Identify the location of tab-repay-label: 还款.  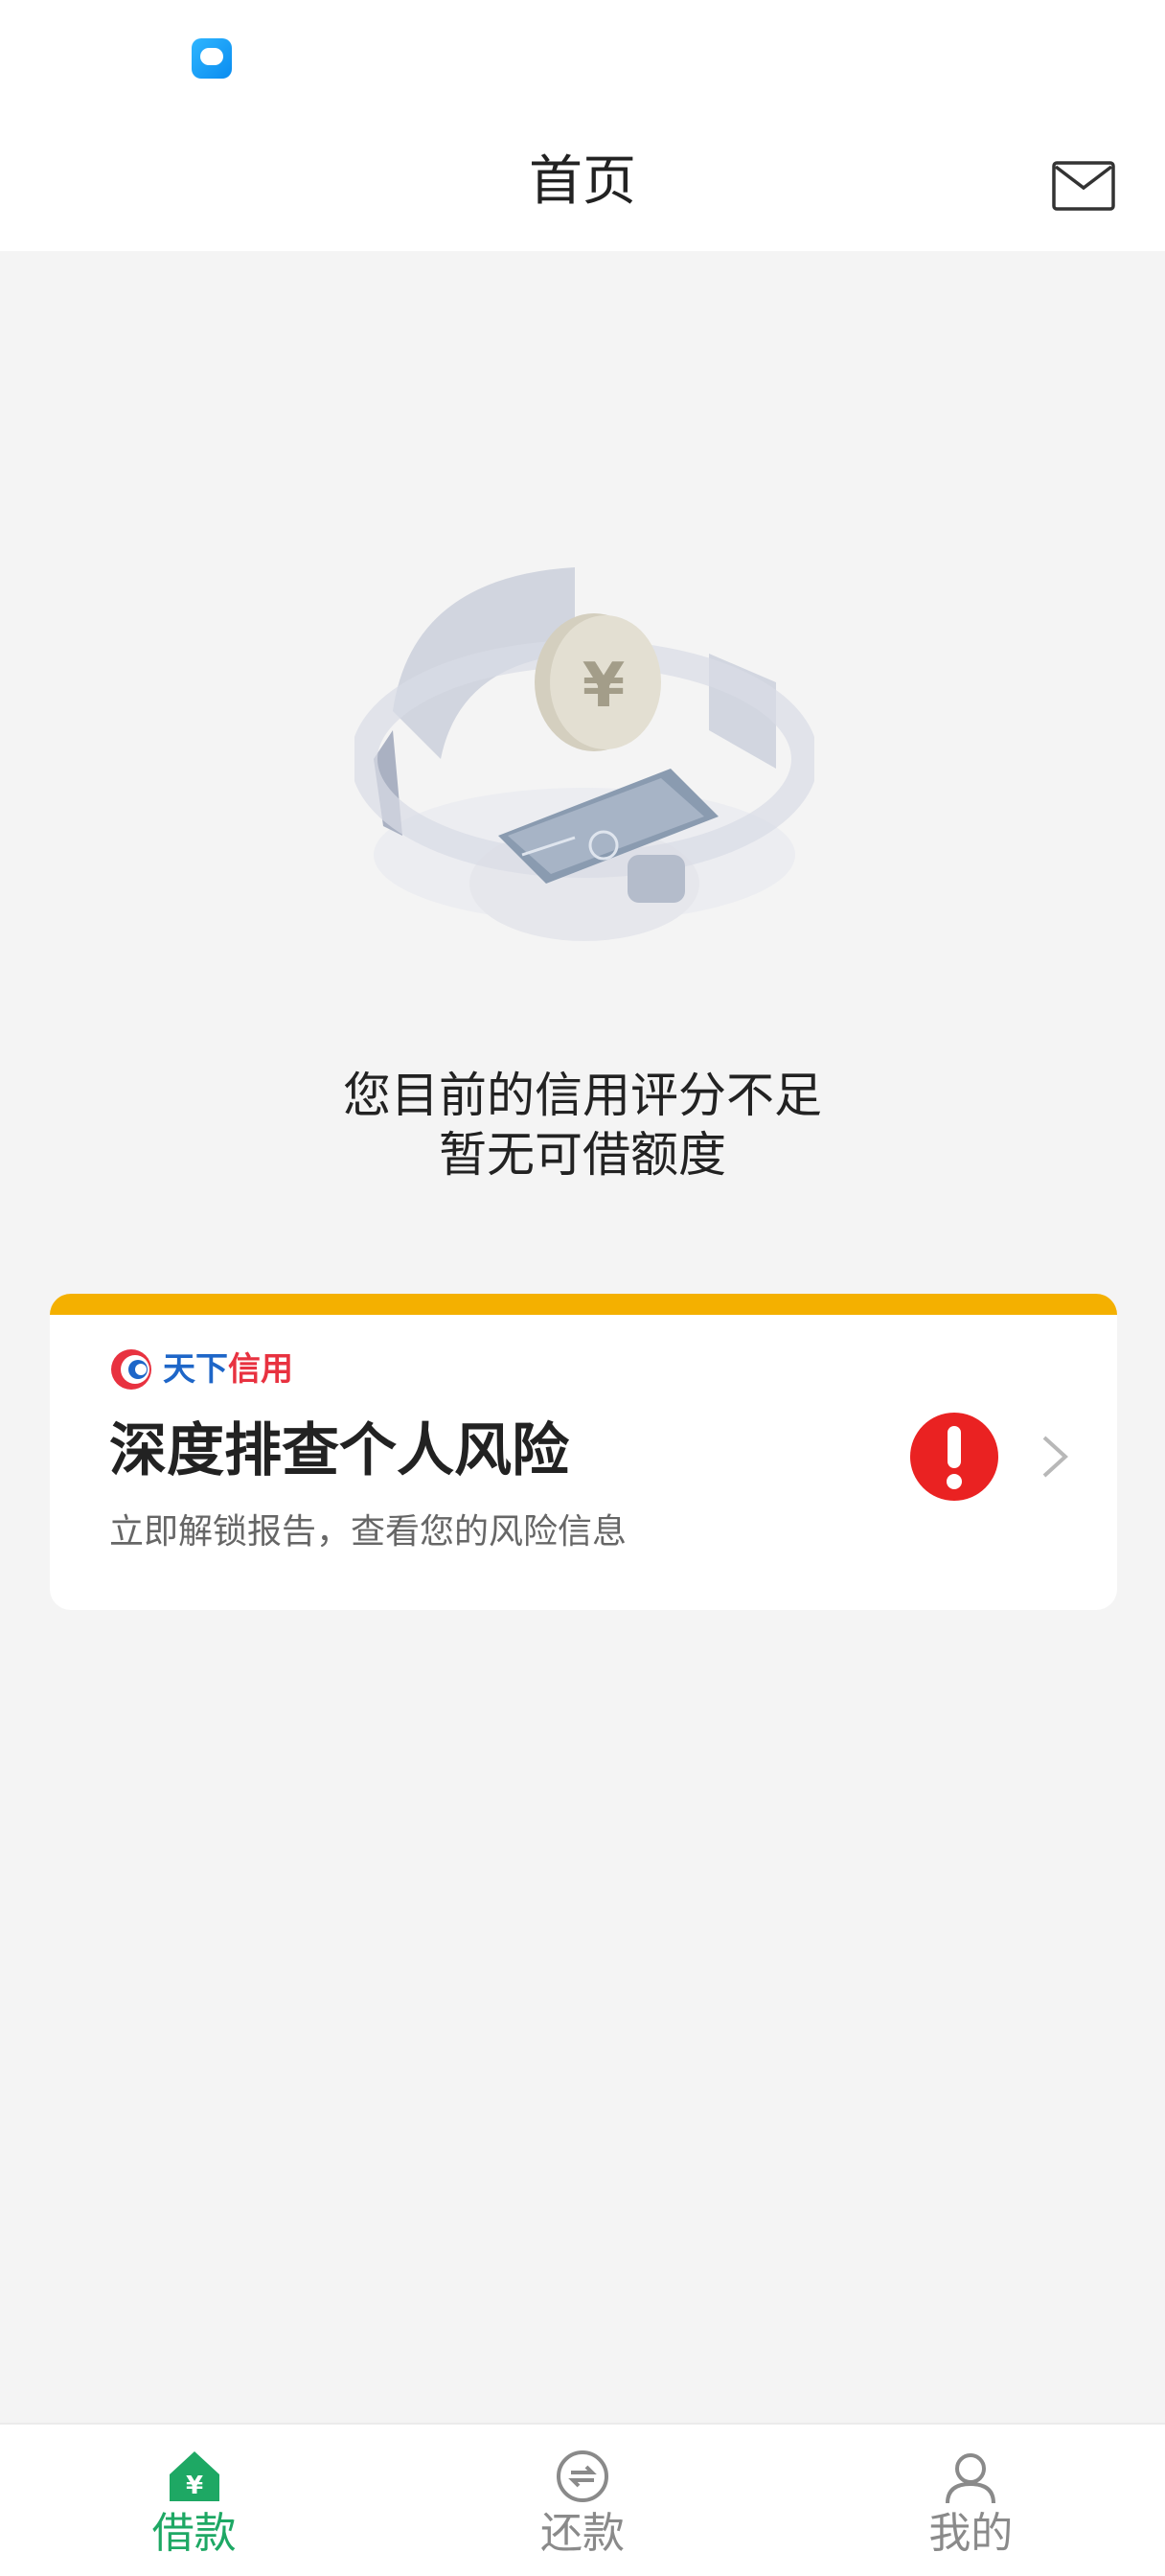
(582, 2533).